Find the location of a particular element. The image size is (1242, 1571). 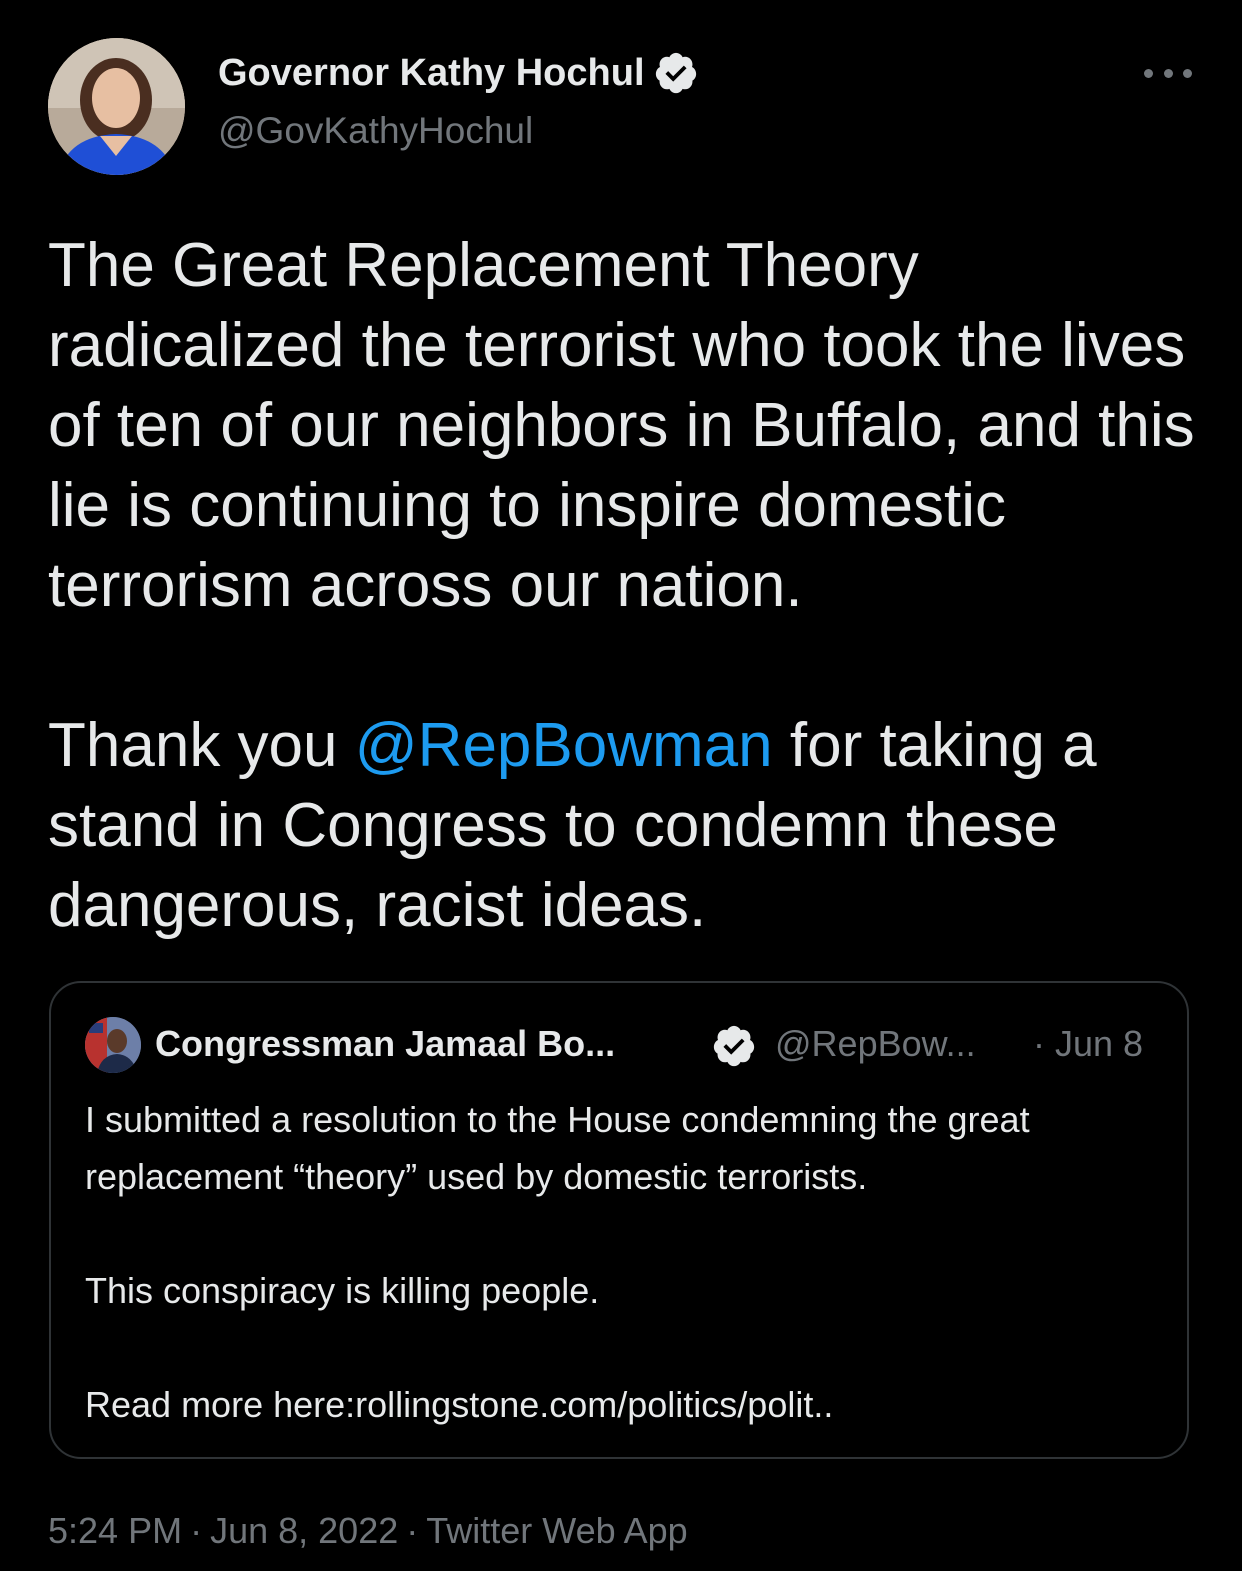

quote-line-3-prefix: Read more here: is located at coordinates (220, 1404).